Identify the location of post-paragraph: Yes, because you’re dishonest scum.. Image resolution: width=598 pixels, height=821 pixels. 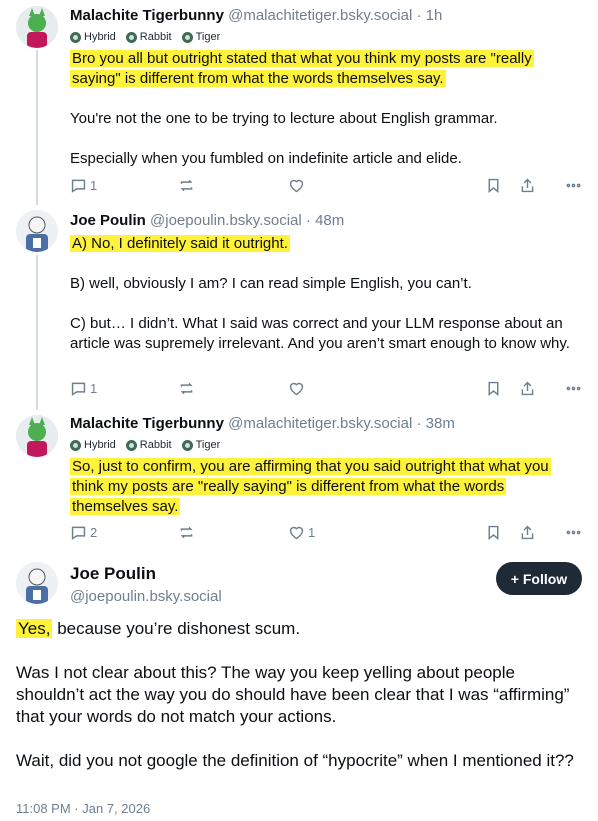
(299, 629).